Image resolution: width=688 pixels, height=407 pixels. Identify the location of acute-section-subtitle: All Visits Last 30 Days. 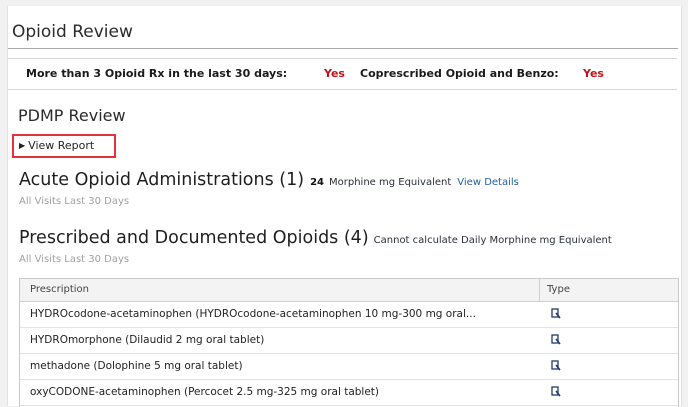
(74, 201).